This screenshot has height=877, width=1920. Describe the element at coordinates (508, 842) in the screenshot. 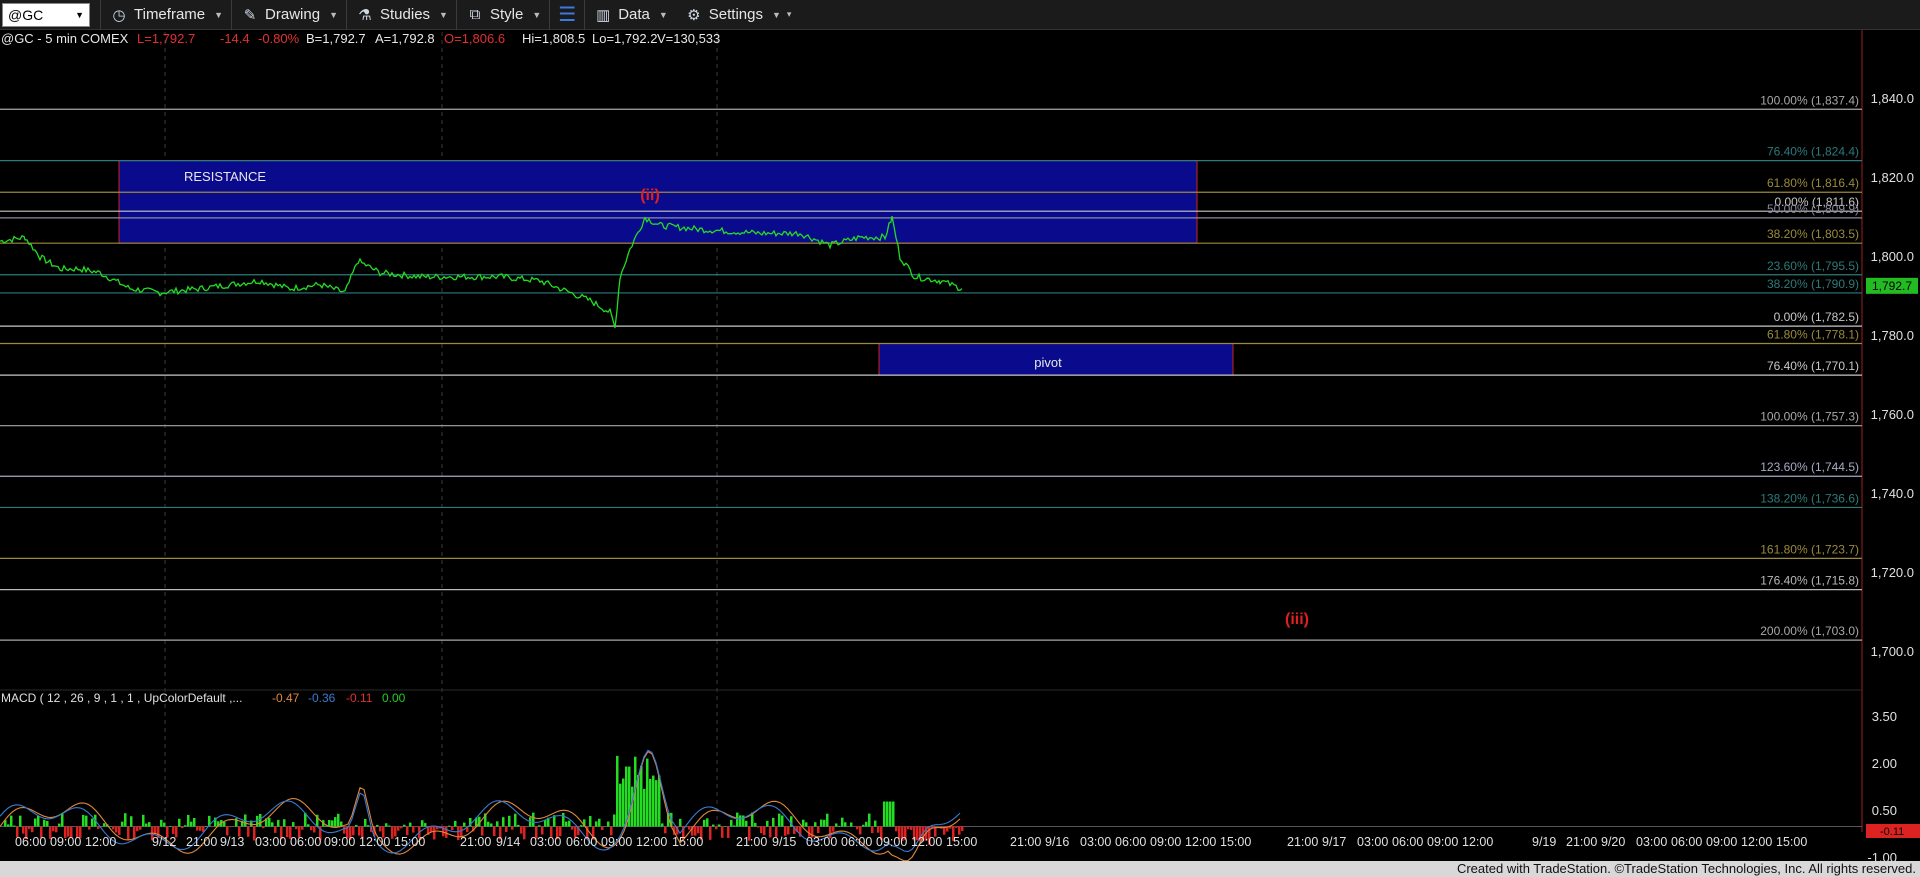

I see `time-axis-label: 9/14` at that location.